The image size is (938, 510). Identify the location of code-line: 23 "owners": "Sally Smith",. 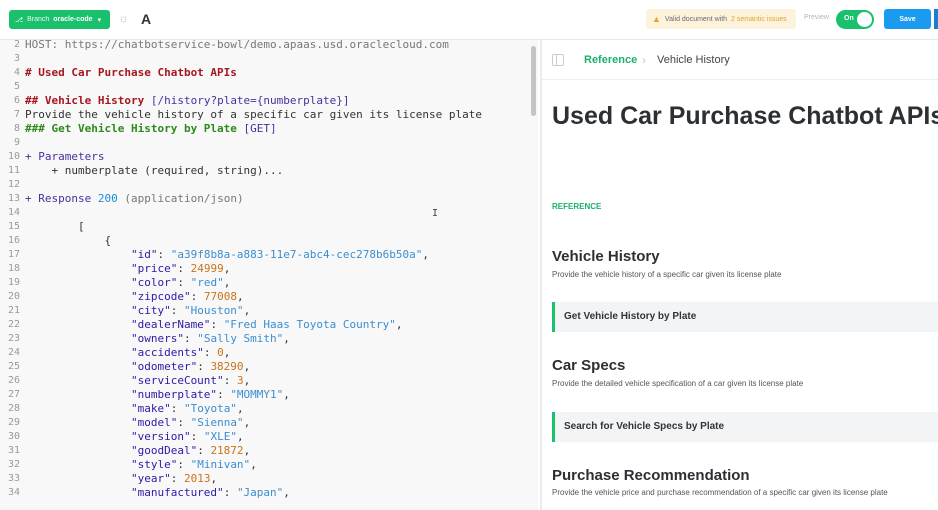
(269, 339).